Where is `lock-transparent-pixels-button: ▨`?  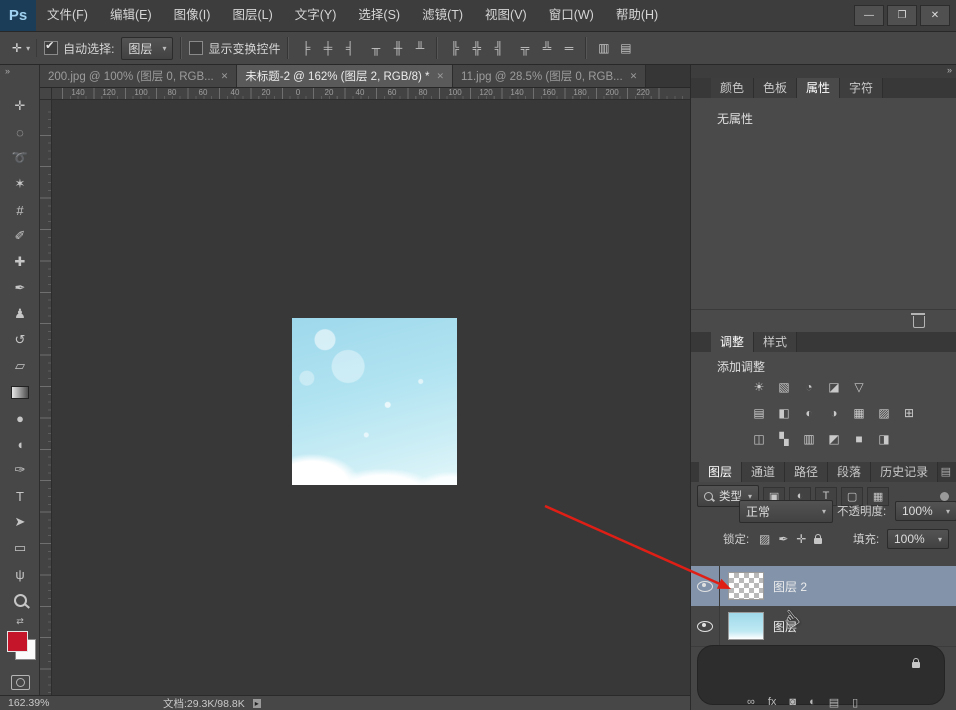
lock-transparent-pixels-button: ▨ is located at coordinates (764, 539).